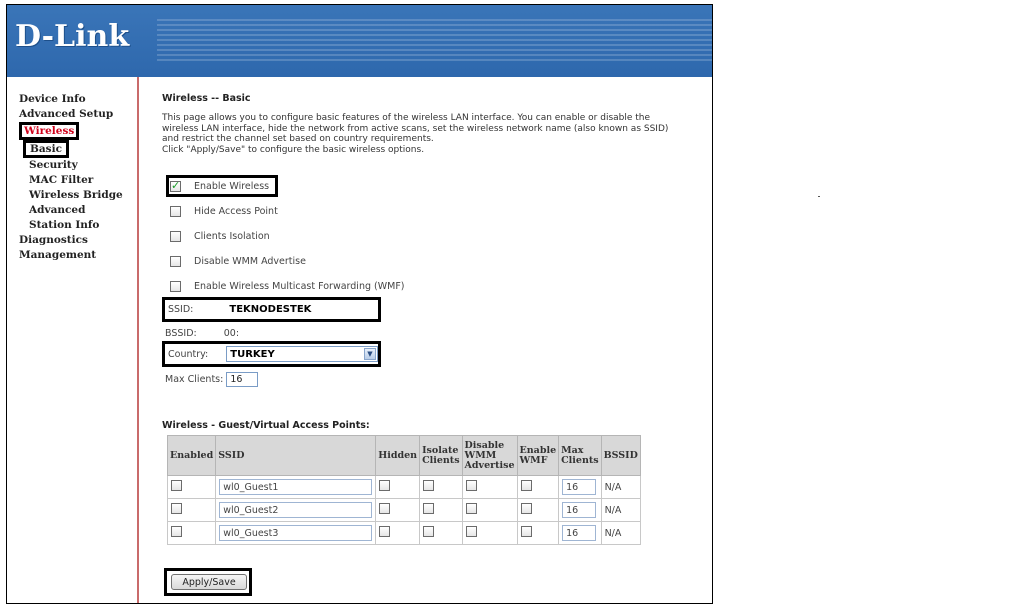 The image size is (1024, 606). Describe the element at coordinates (72, 114) in the screenshot. I see `sidebar-item-advanced-setup: Advanced Setup` at that location.